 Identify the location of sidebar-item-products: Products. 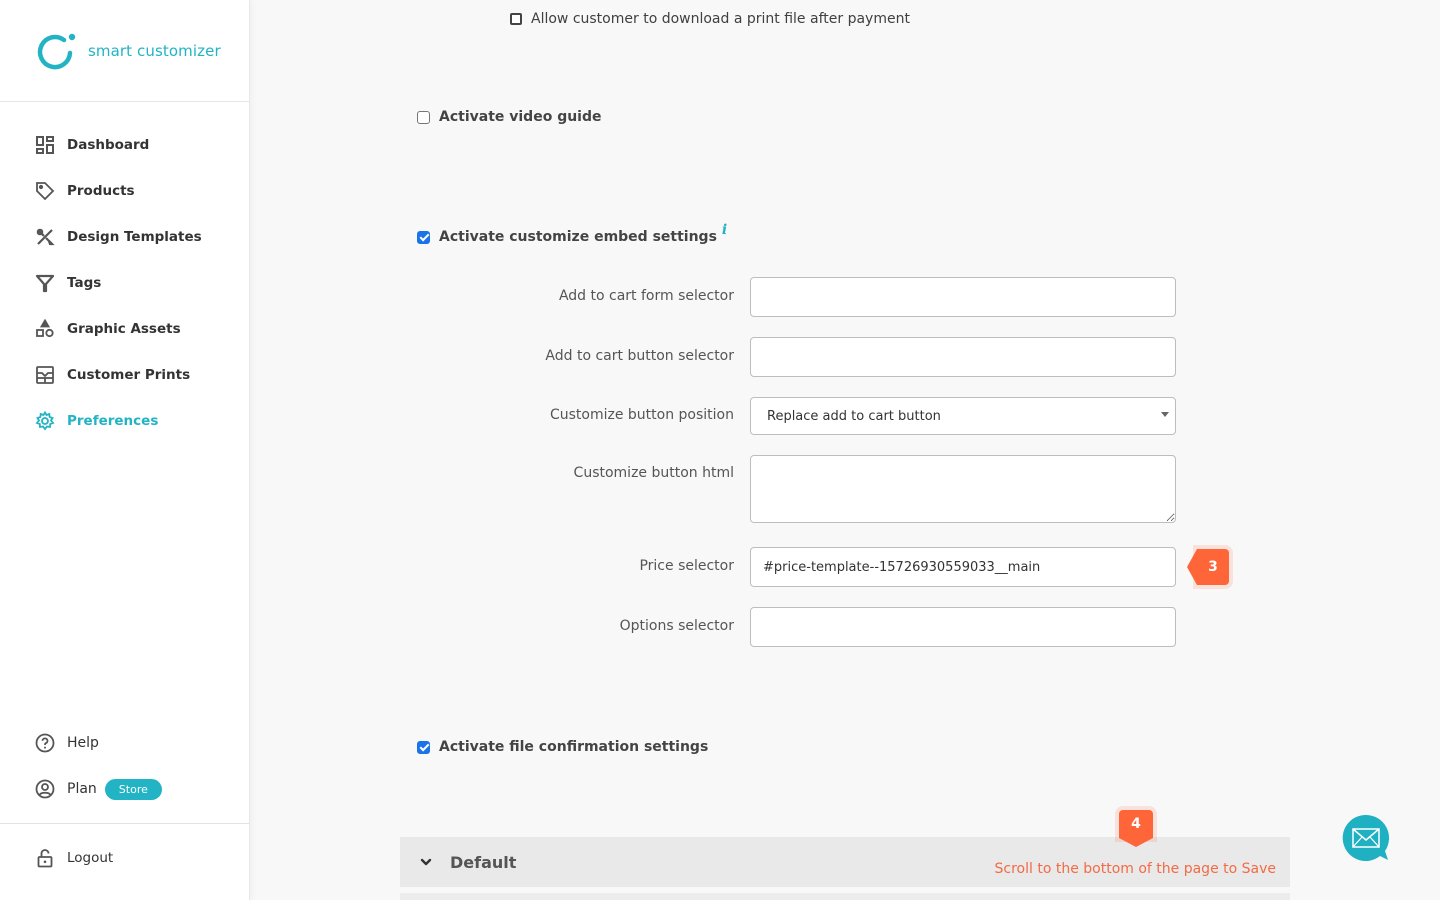
(124, 191).